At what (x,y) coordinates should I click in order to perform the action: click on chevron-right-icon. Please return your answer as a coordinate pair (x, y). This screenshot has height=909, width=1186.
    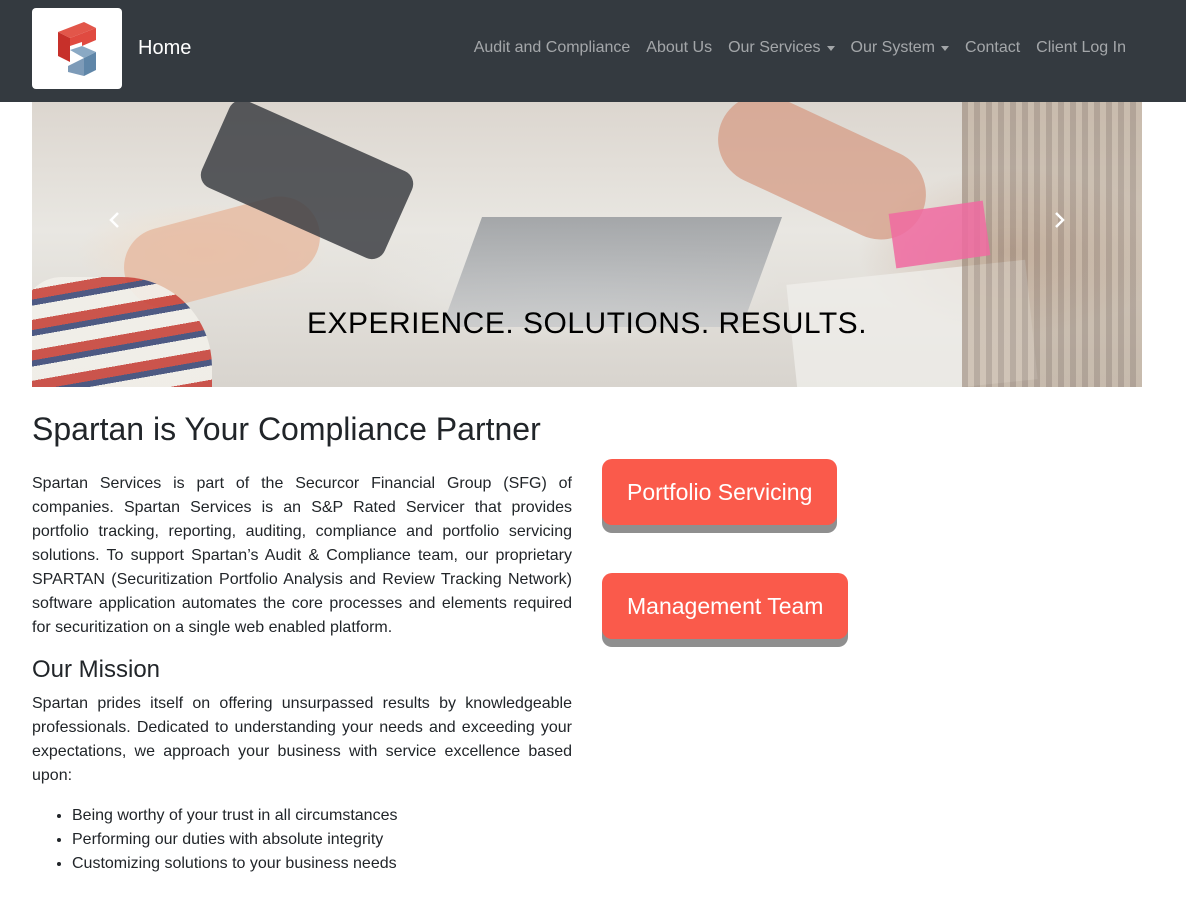
    Looking at the image, I should click on (1060, 220).